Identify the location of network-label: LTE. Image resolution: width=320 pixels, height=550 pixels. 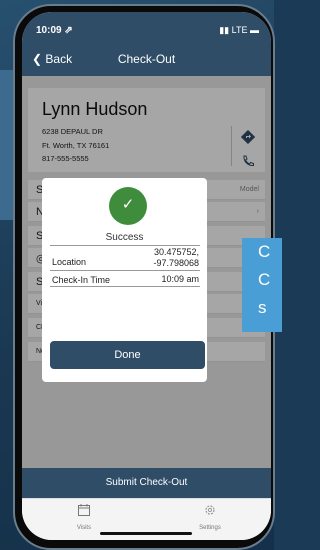
(239, 30).